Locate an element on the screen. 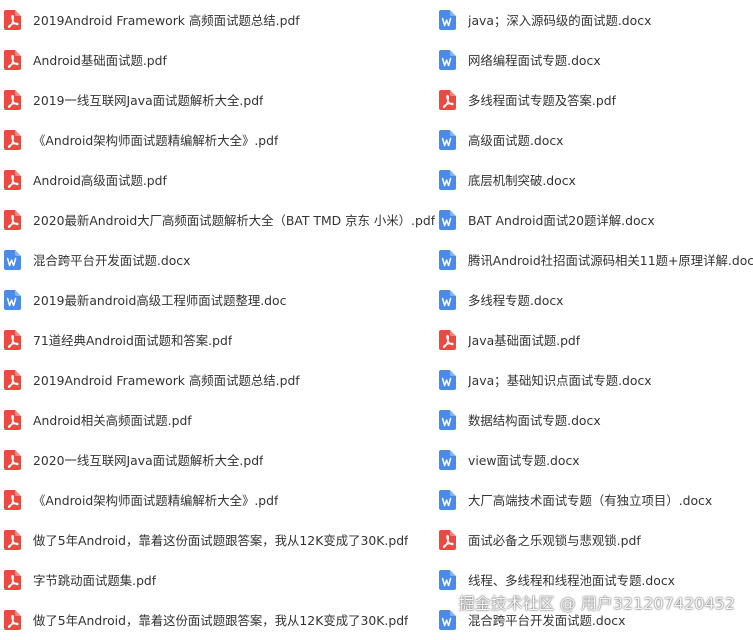  watermark: 掘金技术社区 @ 用户321207420452 is located at coordinates (596, 603).